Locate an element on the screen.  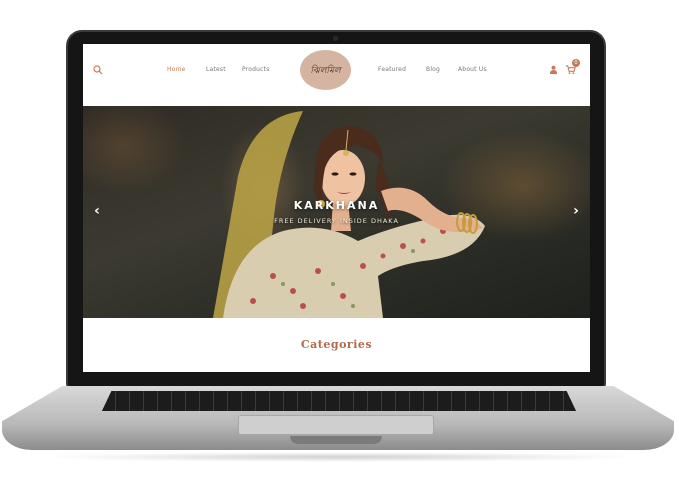
search-icon is located at coordinates (98, 70).